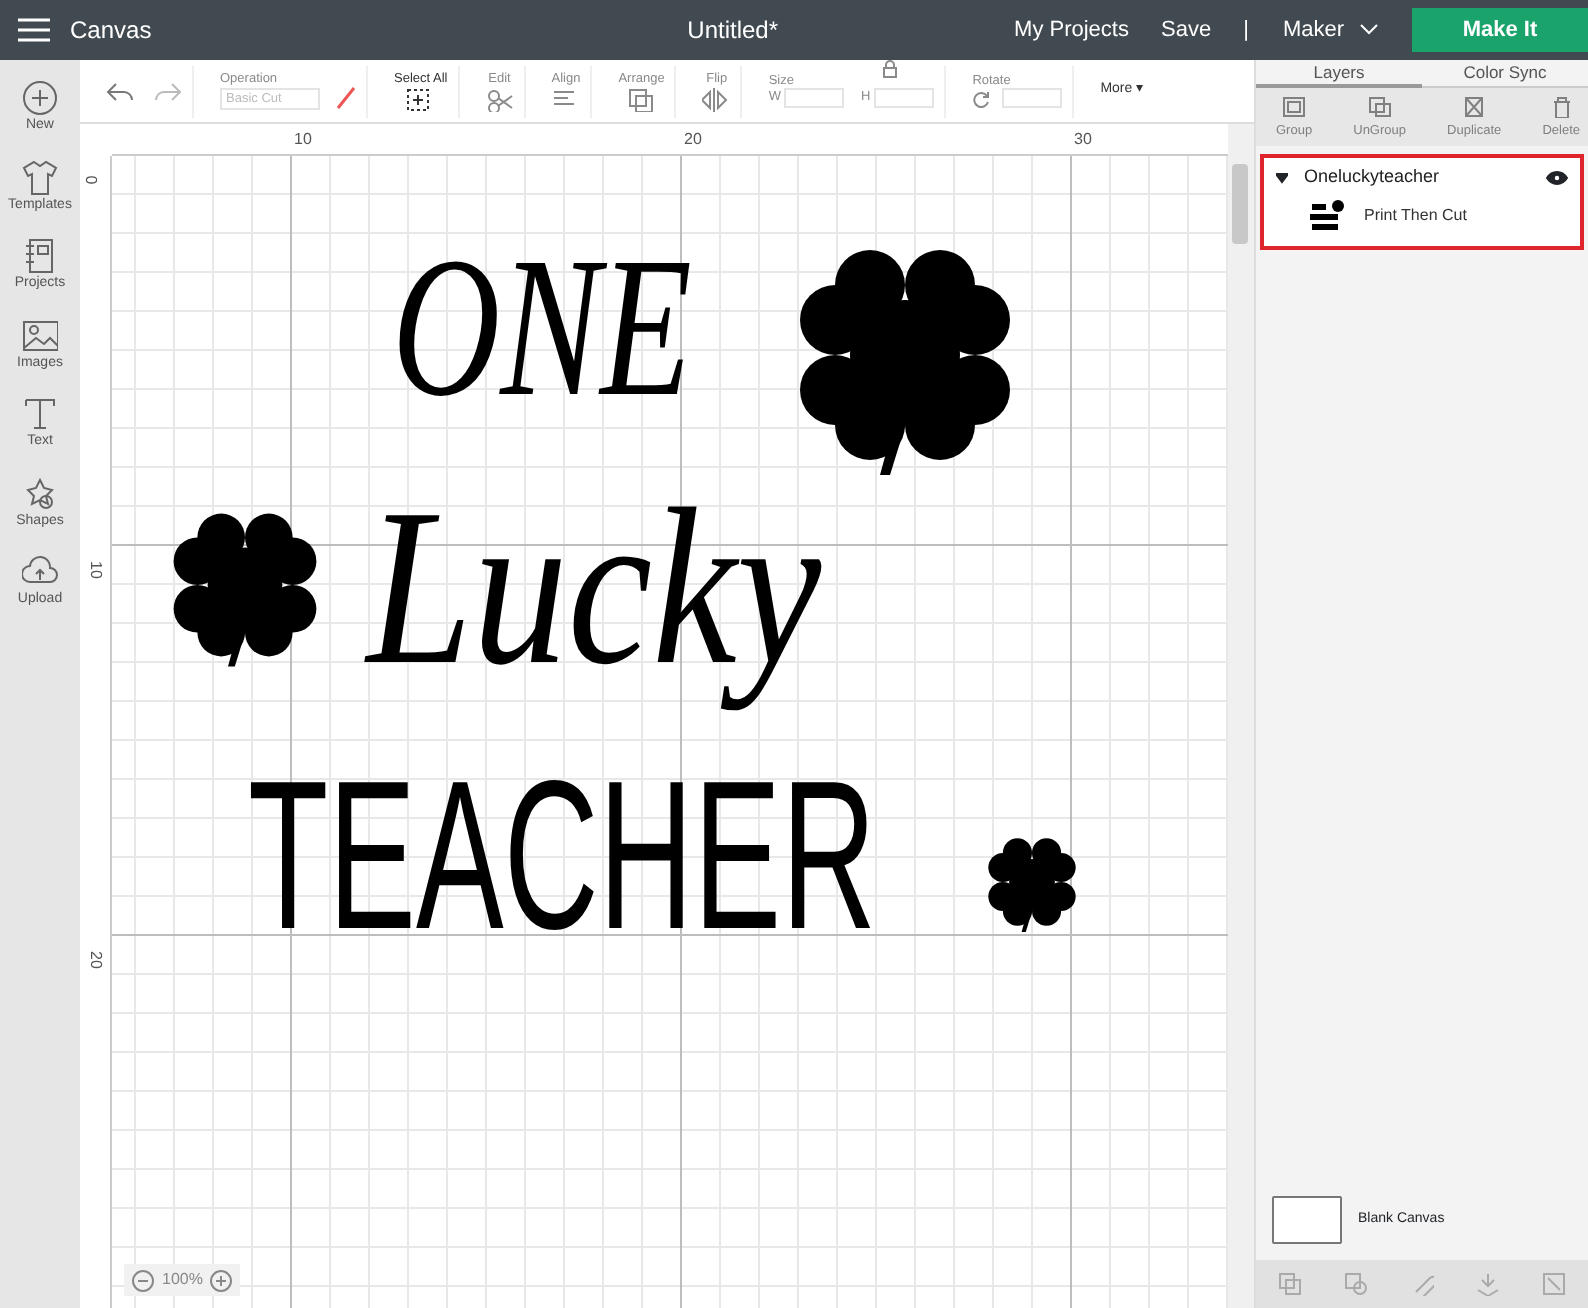 The height and width of the screenshot is (1308, 1588). What do you see at coordinates (499, 100) in the screenshot?
I see `scissors-icon` at bounding box center [499, 100].